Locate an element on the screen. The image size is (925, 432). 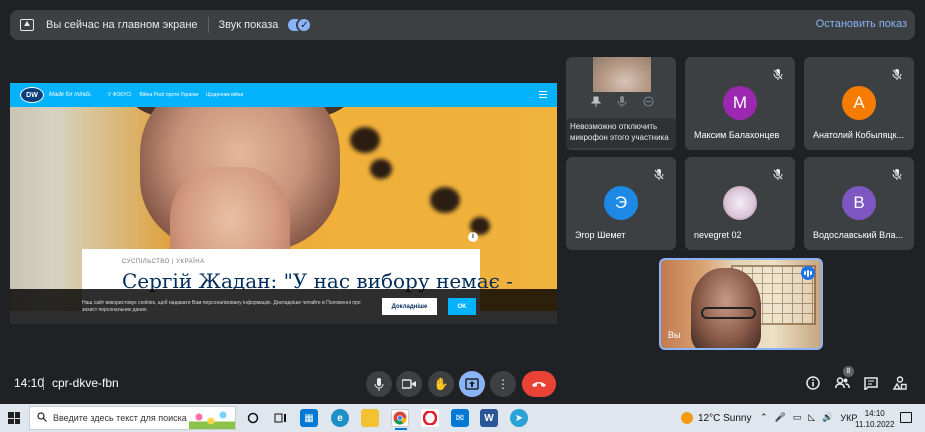
banner-divider is located at coordinates (208, 25).